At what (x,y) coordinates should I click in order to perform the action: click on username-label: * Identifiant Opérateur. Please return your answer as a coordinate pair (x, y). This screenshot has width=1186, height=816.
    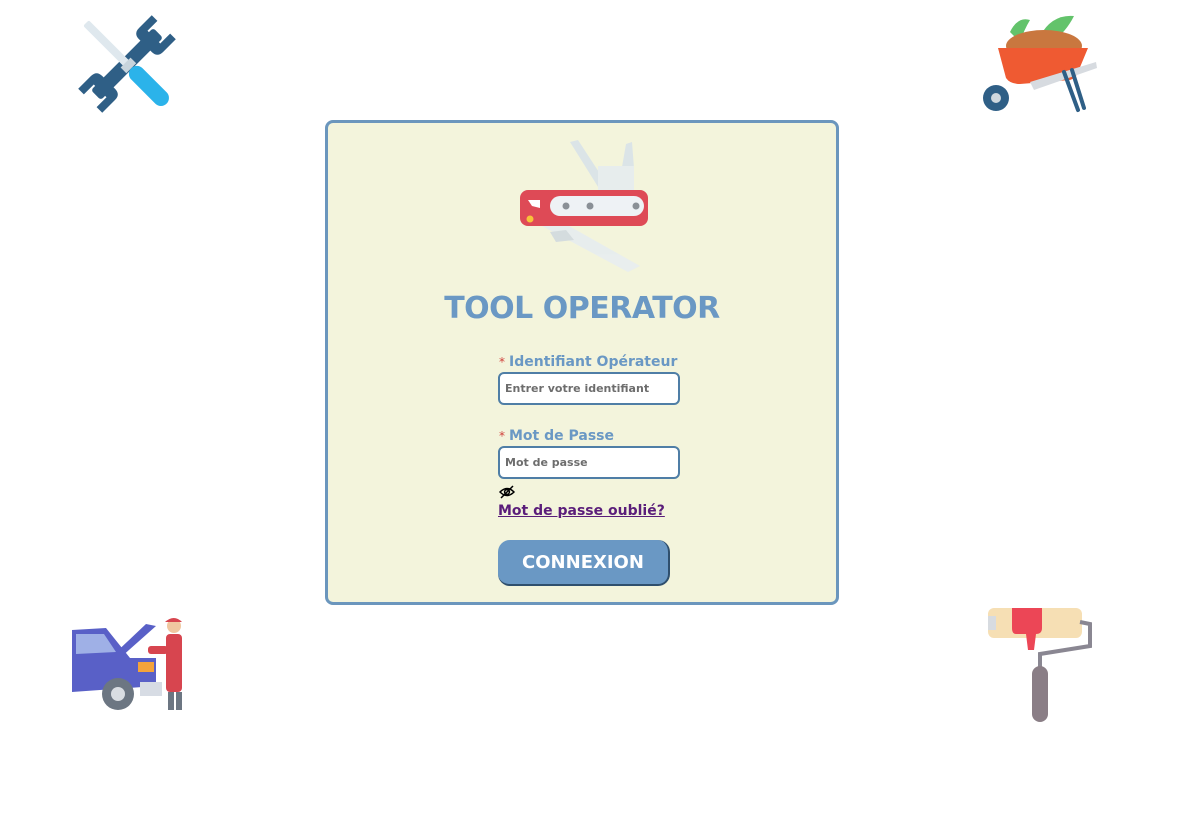
    Looking at the image, I should click on (588, 362).